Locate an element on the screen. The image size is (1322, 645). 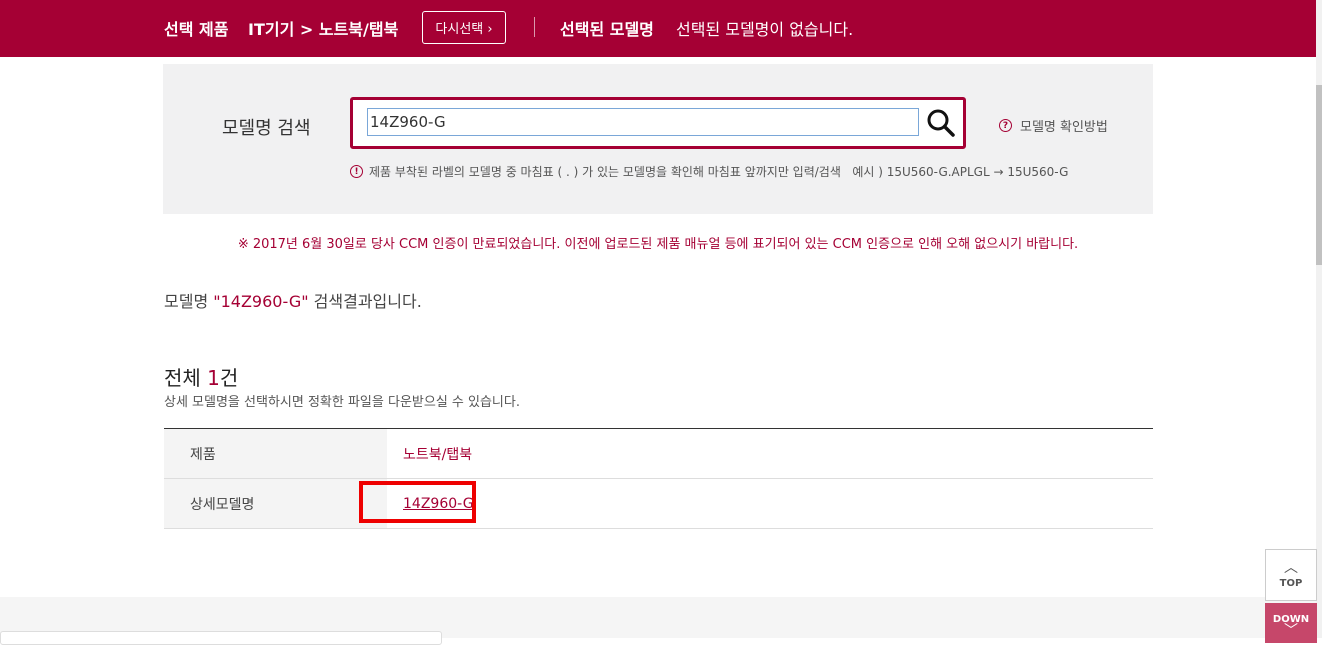
scroll-top-button: ︿ TOP is located at coordinates (1291, 575).